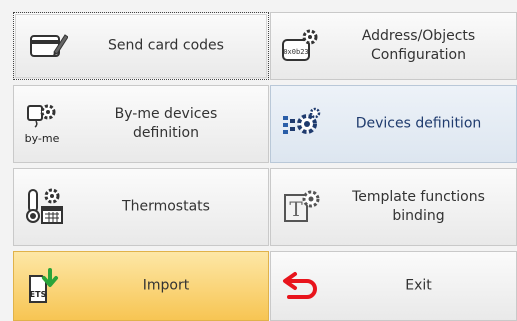 The image size is (517, 321). What do you see at coordinates (302, 120) in the screenshot?
I see `devices-gear-icon` at bounding box center [302, 120].